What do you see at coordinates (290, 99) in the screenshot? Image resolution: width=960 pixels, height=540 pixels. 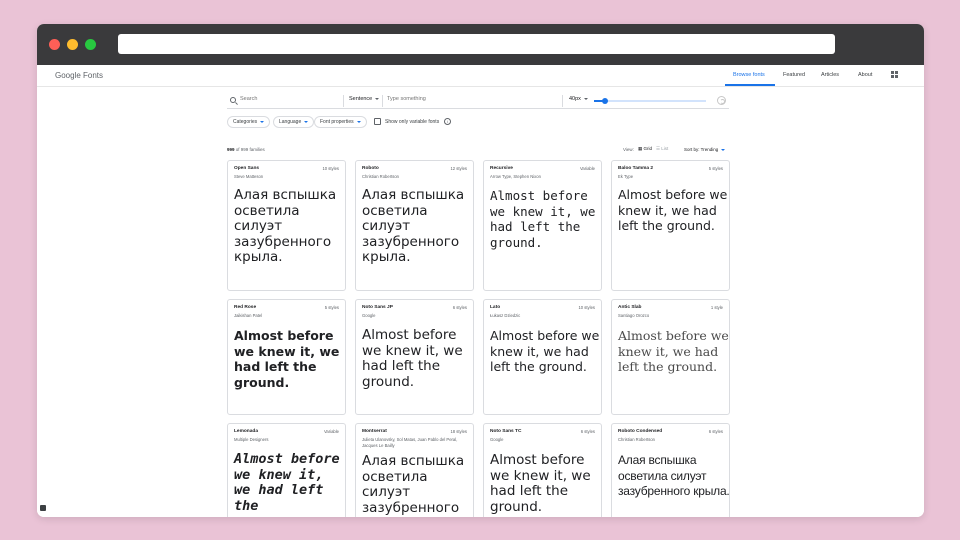 I see `search-input` at bounding box center [290, 99].